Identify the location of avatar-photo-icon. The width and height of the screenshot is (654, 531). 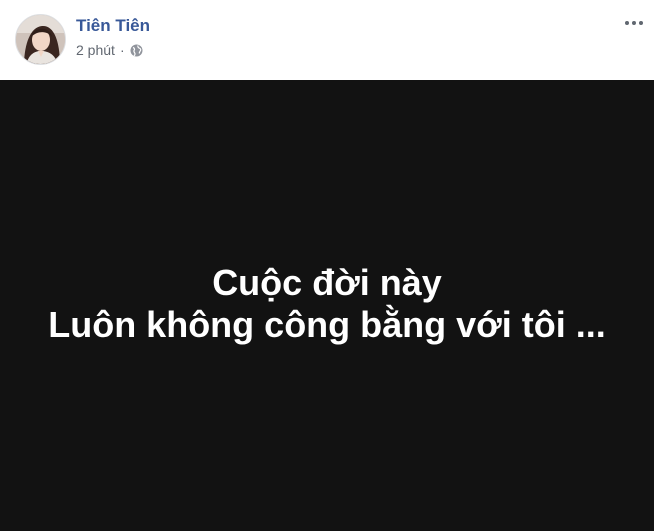
(40, 39).